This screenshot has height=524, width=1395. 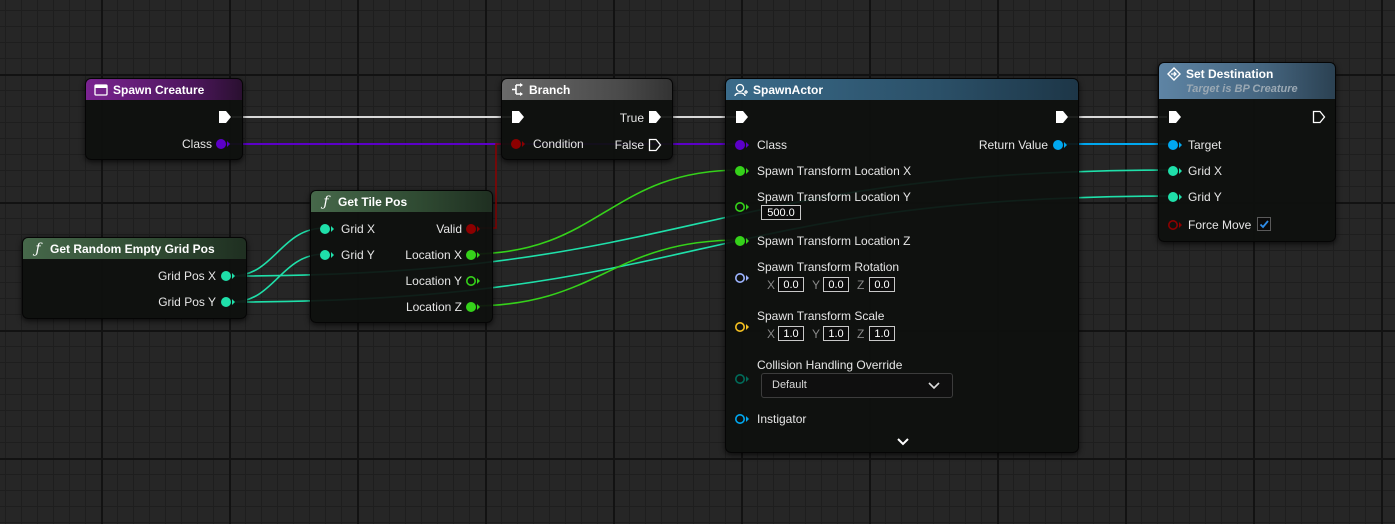 I want to click on node-title: Spawn Creature, so click(x=159, y=89).